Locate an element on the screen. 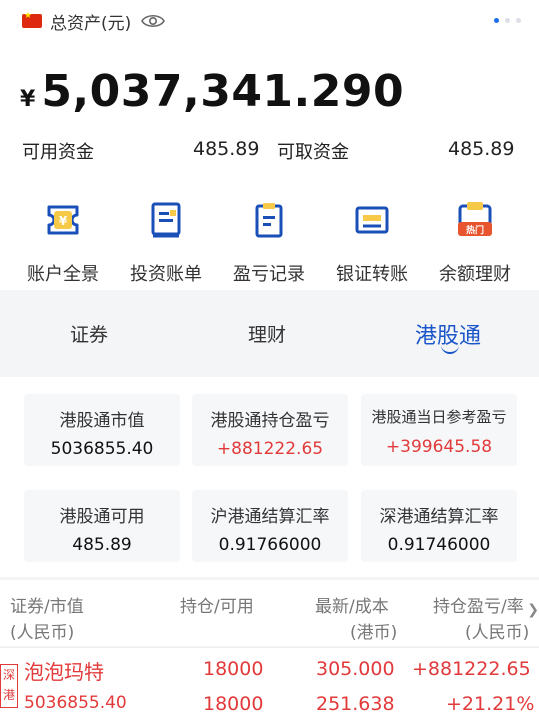  tab-bar: 证券 理财 港股通 is located at coordinates (269, 335).